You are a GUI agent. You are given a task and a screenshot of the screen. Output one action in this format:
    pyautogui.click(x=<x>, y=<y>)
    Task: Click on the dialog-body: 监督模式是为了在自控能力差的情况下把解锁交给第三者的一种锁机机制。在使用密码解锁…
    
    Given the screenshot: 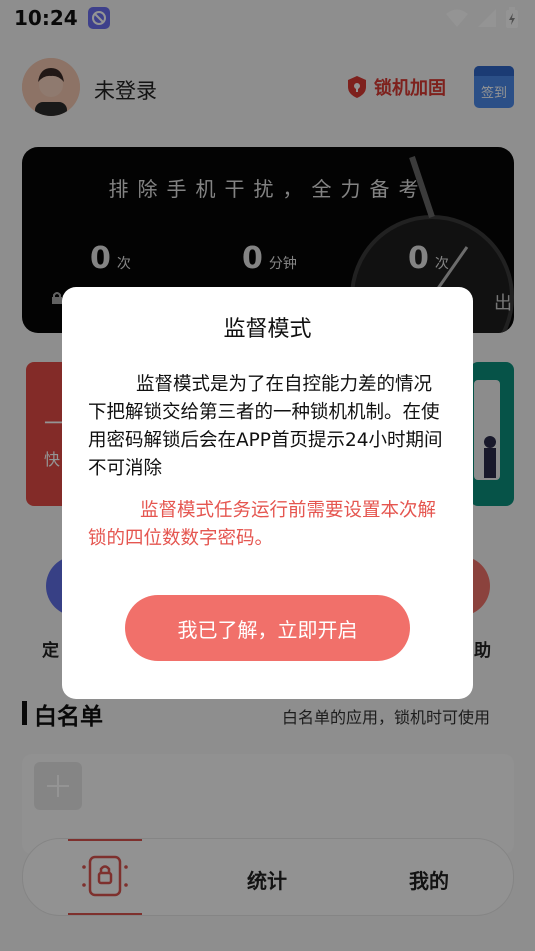 What is the action you would take?
    pyautogui.click(x=265, y=426)
    